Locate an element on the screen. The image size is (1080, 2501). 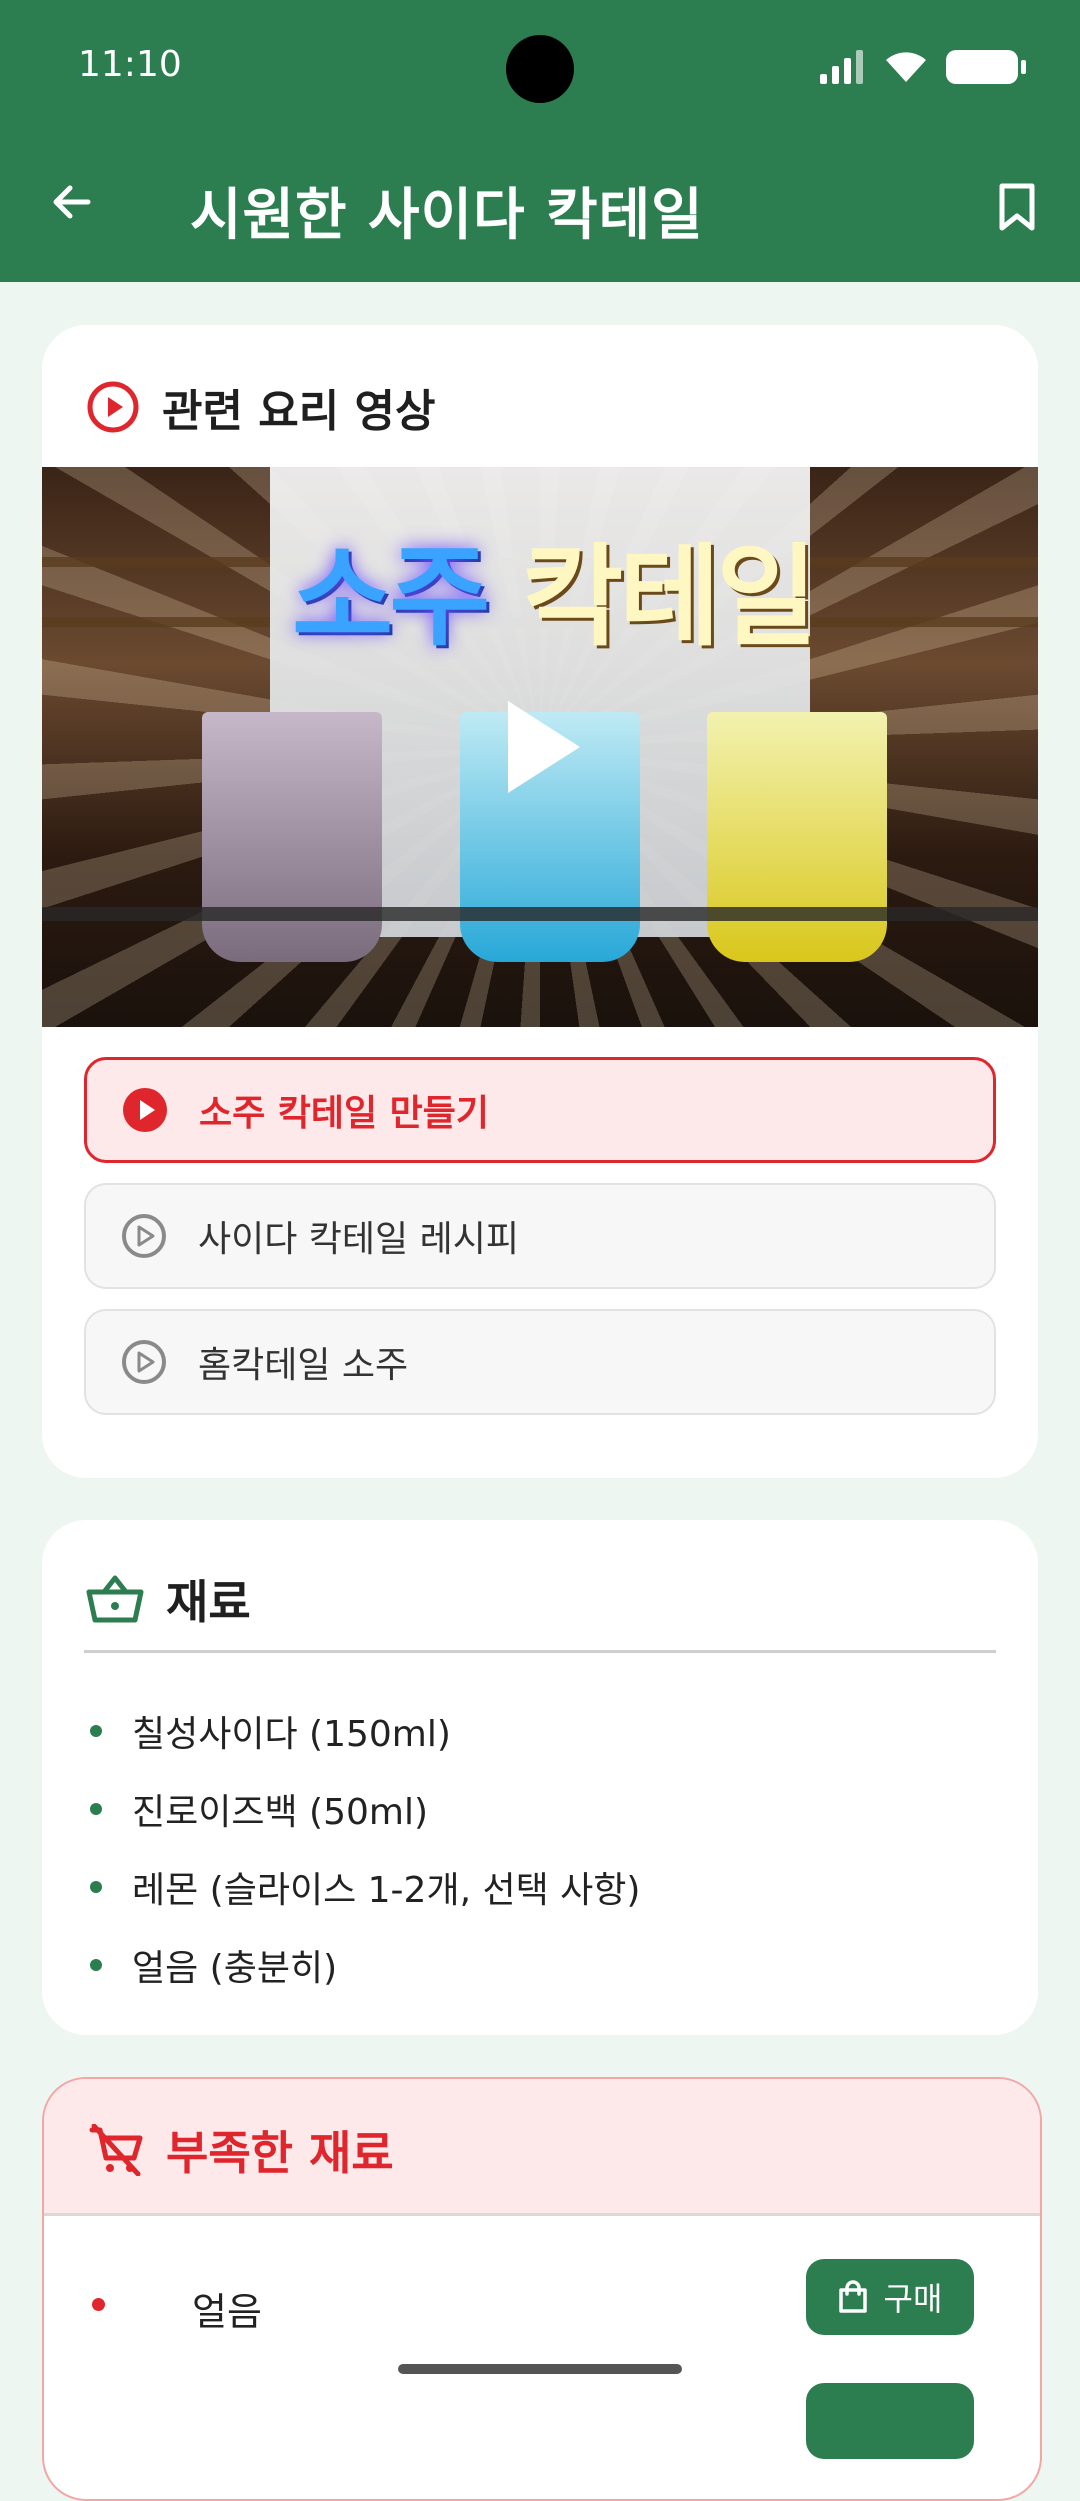
video-list: 소주 칵테일 만들기 사이다 칵테일 레시피 홈칵테일 소주 is located at coordinates (540, 1246).